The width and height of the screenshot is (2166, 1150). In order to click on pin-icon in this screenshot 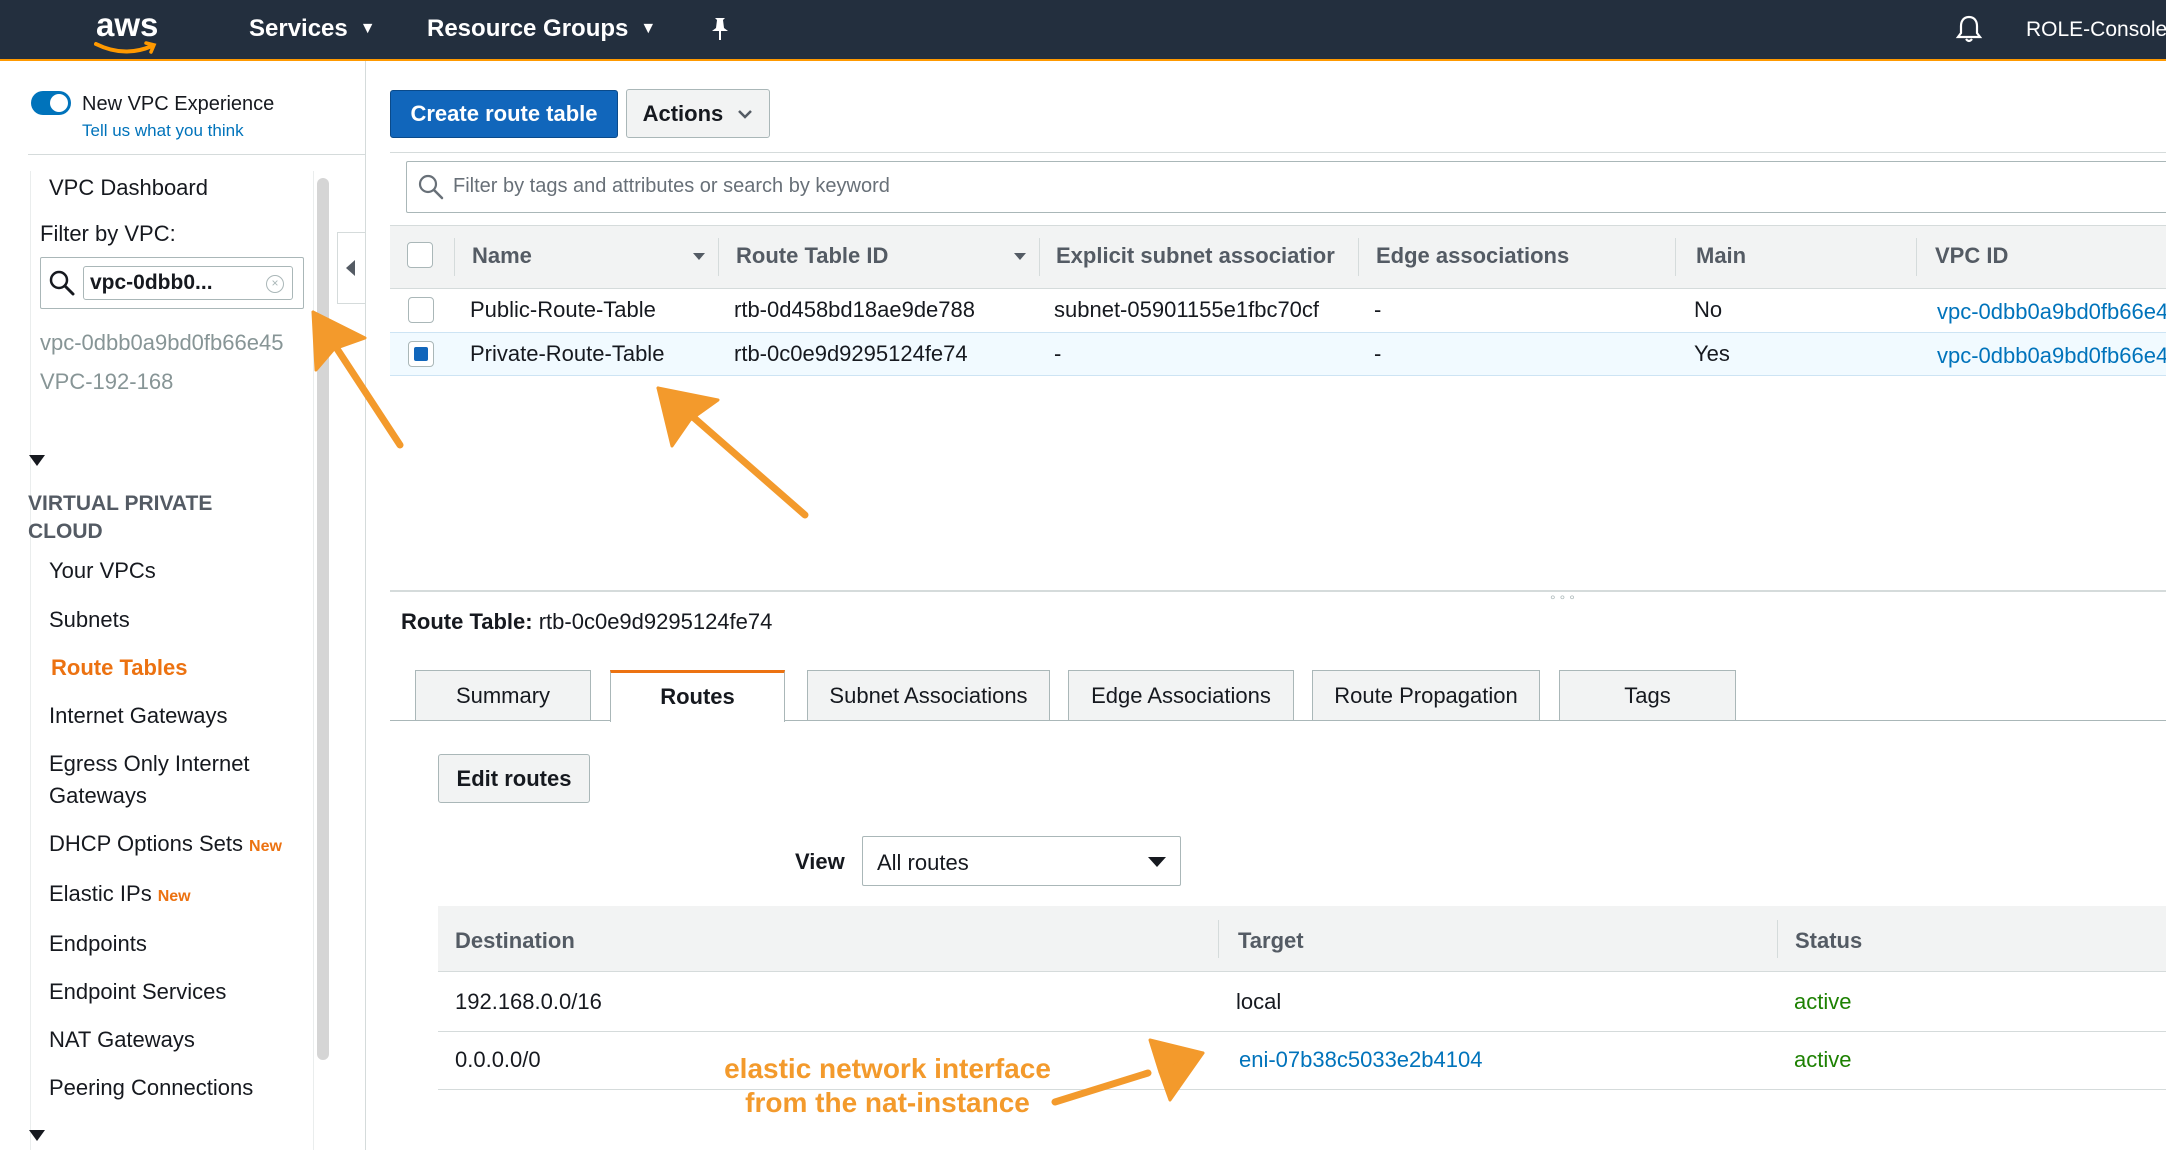, I will do `click(720, 29)`.